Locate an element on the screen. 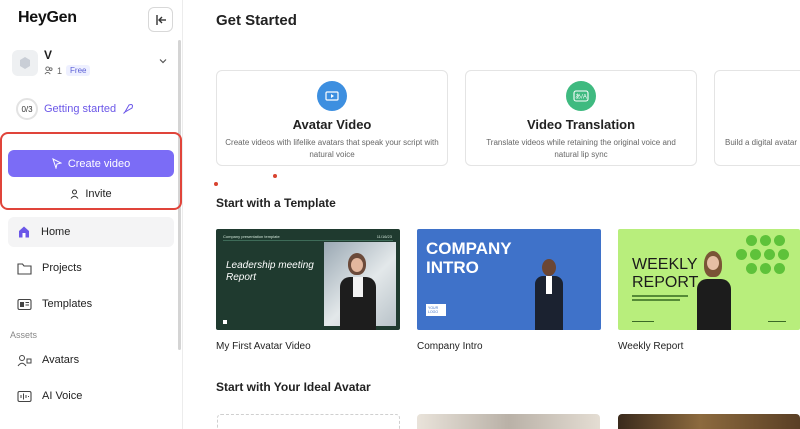  collapse-sidebar-button is located at coordinates (160, 19).